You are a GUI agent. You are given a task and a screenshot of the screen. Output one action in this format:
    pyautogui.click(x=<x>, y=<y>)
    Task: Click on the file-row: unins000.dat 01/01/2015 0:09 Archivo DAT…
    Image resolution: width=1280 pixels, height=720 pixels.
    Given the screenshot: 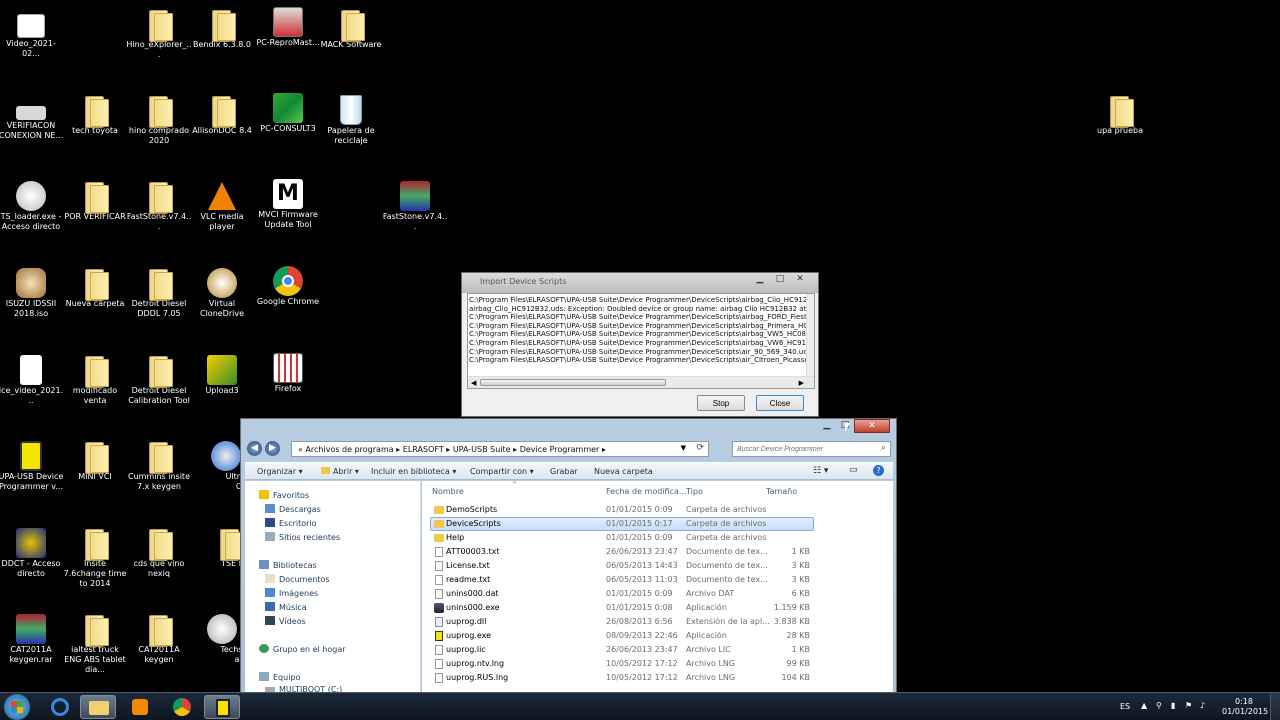 What is the action you would take?
    pyautogui.click(x=621, y=594)
    